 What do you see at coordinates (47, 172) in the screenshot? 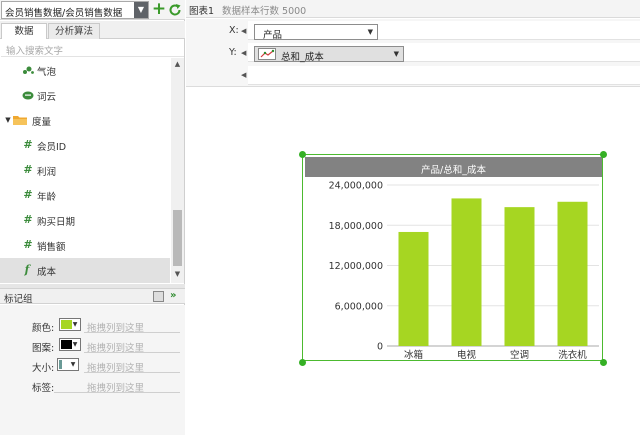
I see `list-item-label: 利润` at bounding box center [47, 172].